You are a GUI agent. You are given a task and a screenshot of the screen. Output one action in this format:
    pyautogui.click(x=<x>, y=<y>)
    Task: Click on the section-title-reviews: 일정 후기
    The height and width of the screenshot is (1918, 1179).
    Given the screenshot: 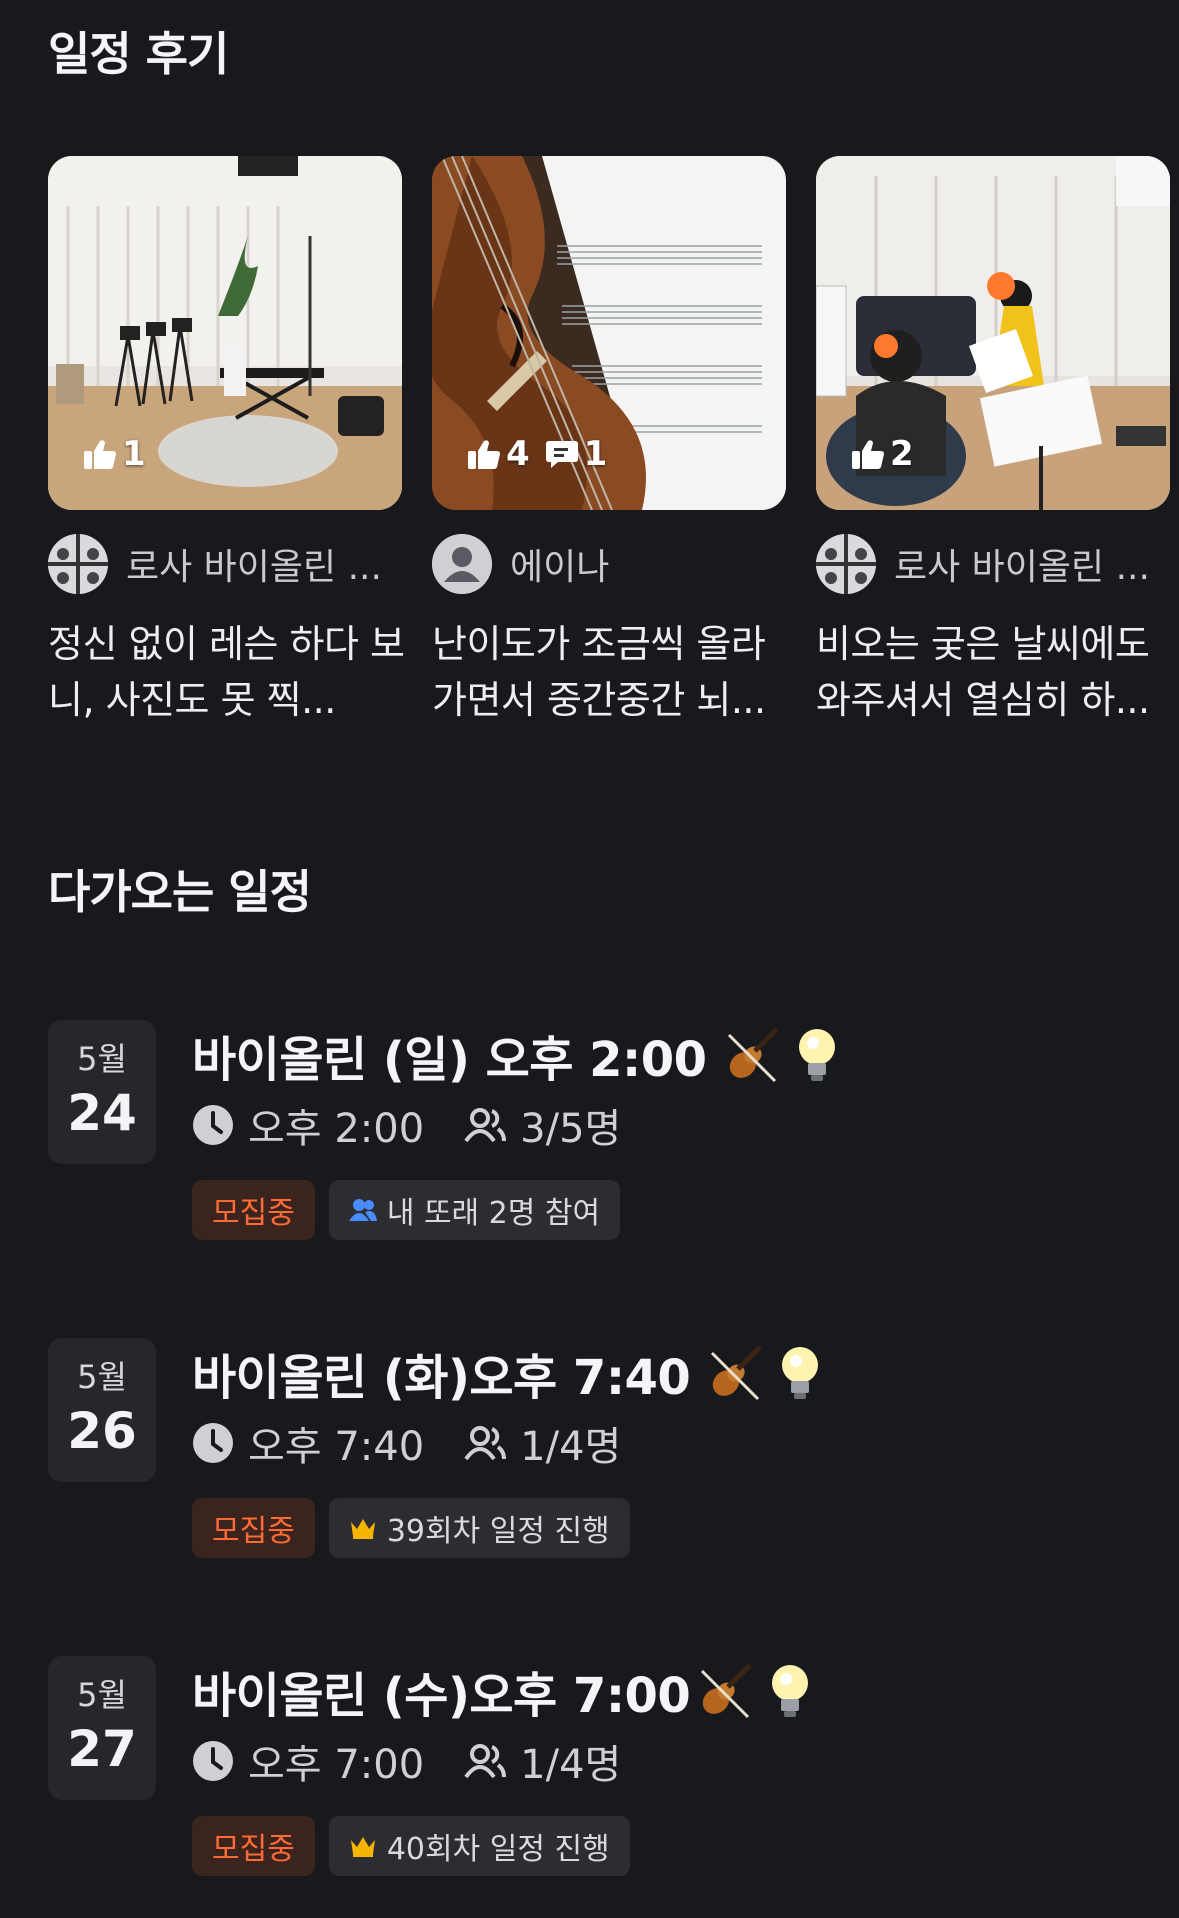 What is the action you would take?
    pyautogui.click(x=138, y=54)
    